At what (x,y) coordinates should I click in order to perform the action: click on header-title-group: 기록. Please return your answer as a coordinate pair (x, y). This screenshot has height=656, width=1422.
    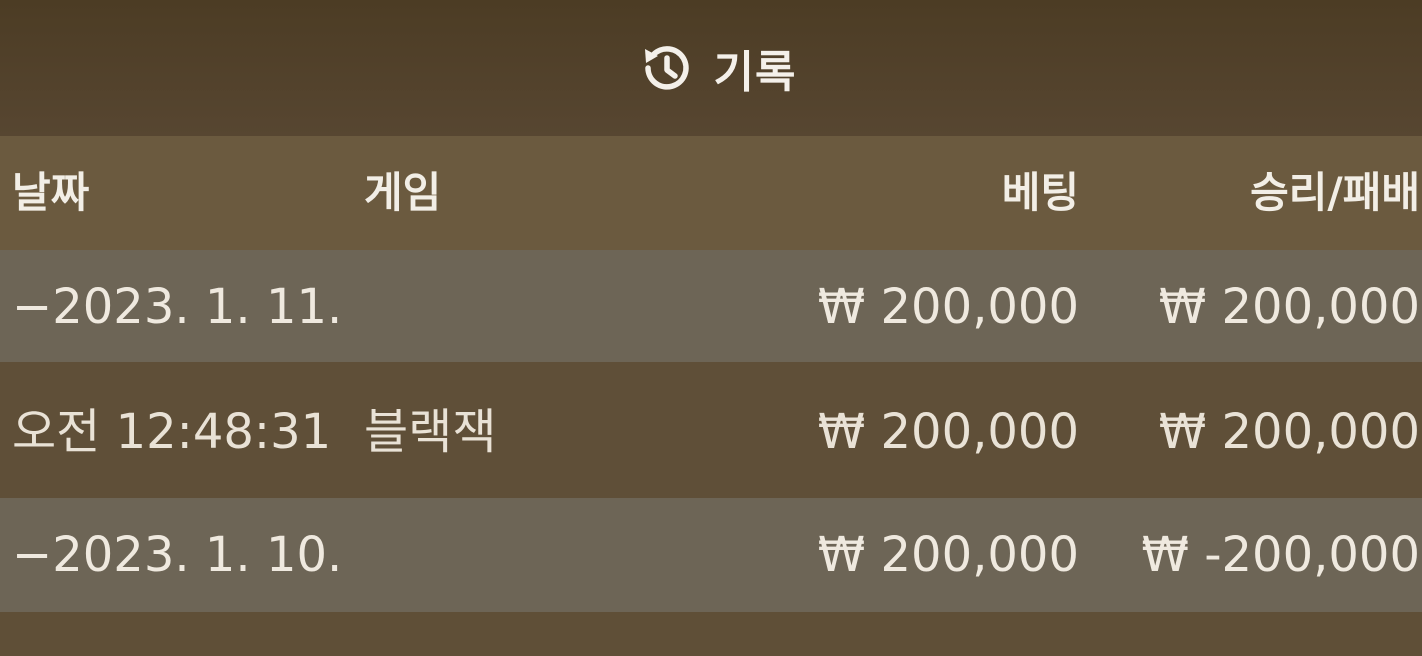
    Looking at the image, I should click on (716, 68).